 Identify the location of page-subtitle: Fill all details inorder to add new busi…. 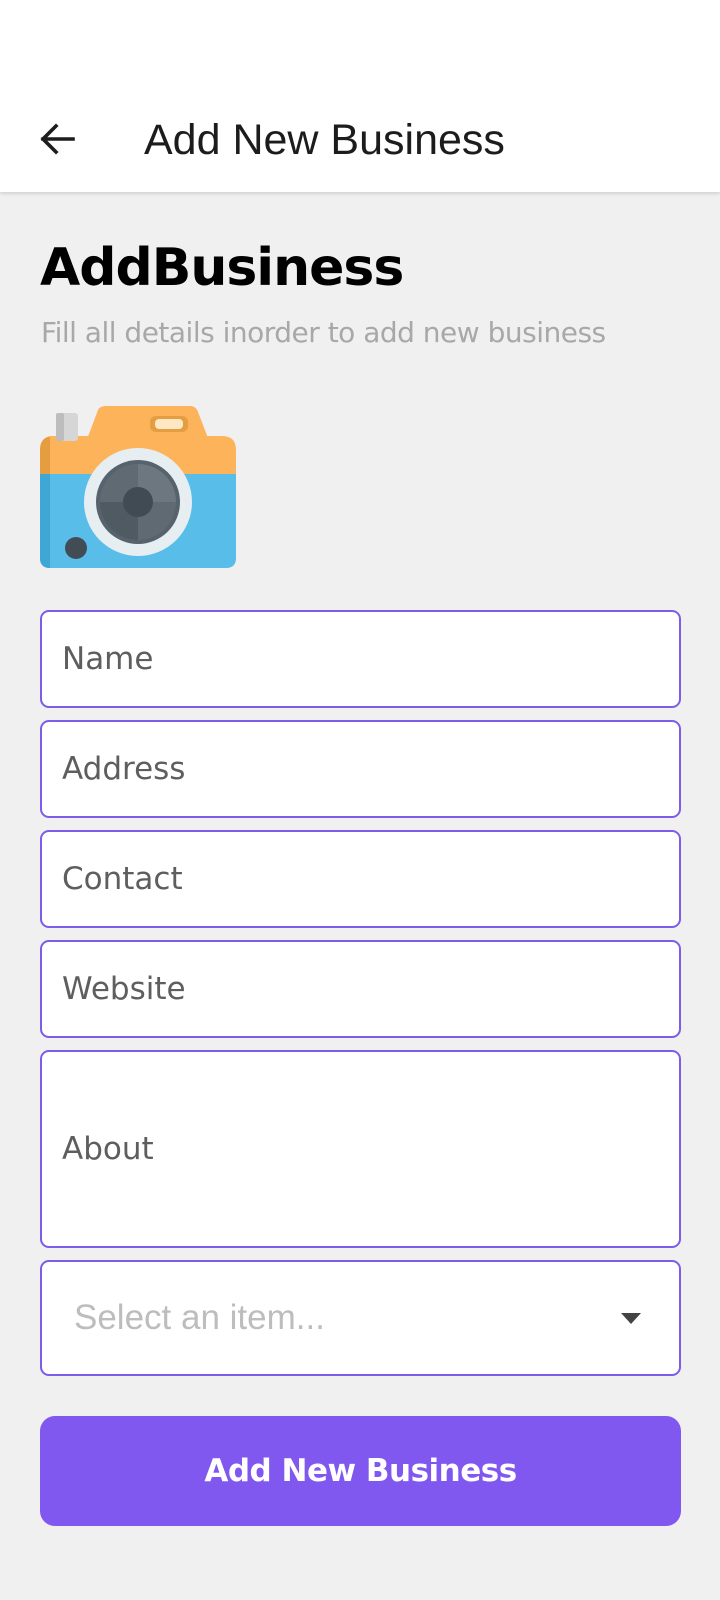
(323, 332).